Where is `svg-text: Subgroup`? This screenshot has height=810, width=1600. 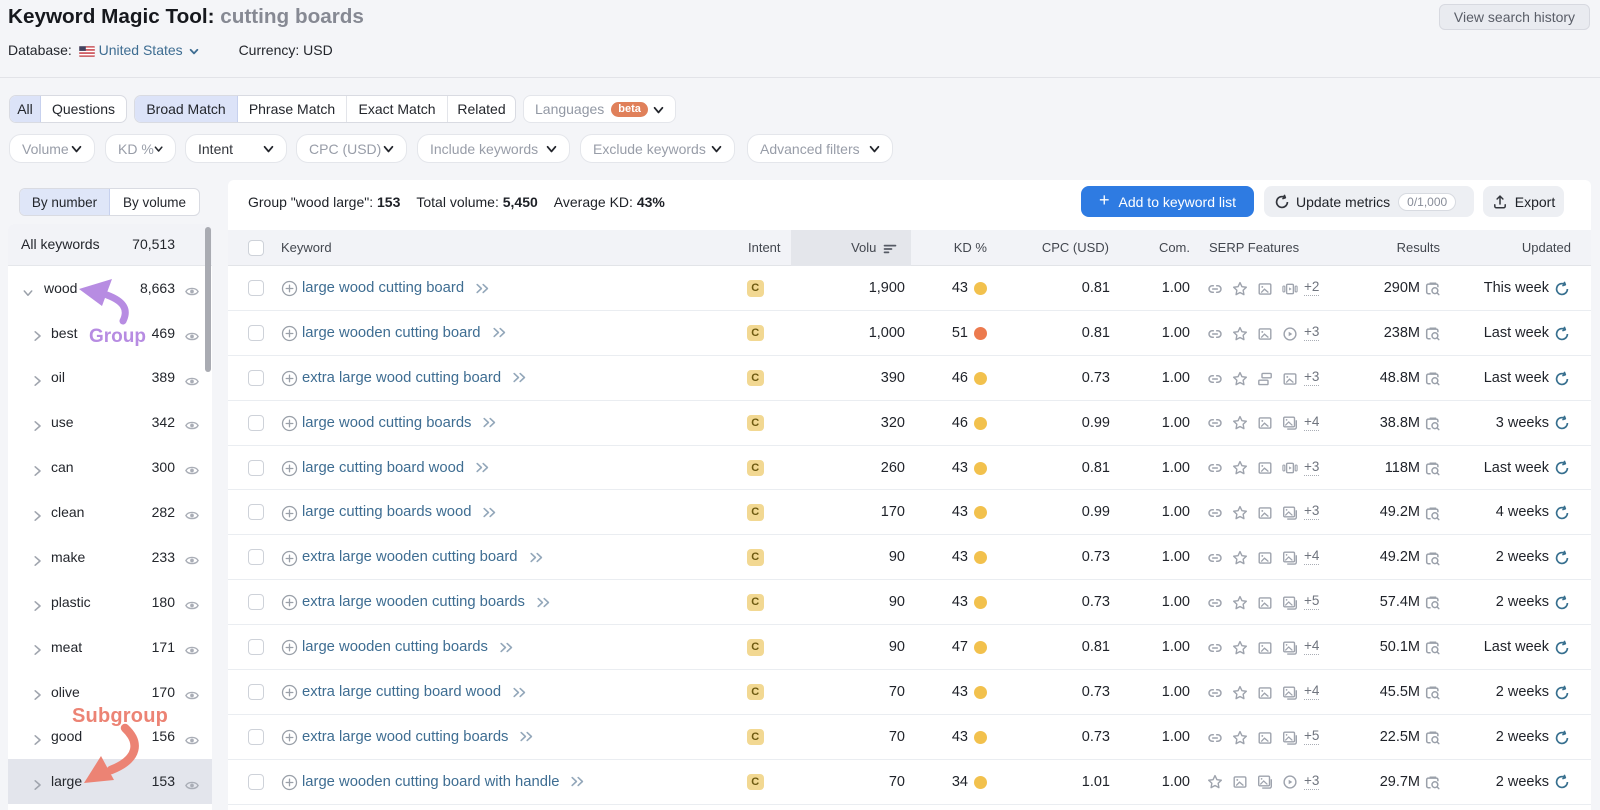 svg-text: Subgroup is located at coordinates (120, 716).